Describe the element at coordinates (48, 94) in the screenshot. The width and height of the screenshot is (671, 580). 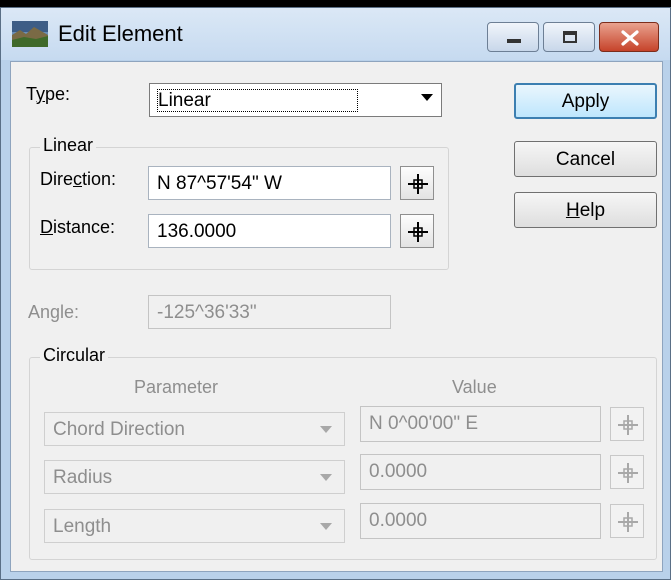
I see `type-label: Type:` at that location.